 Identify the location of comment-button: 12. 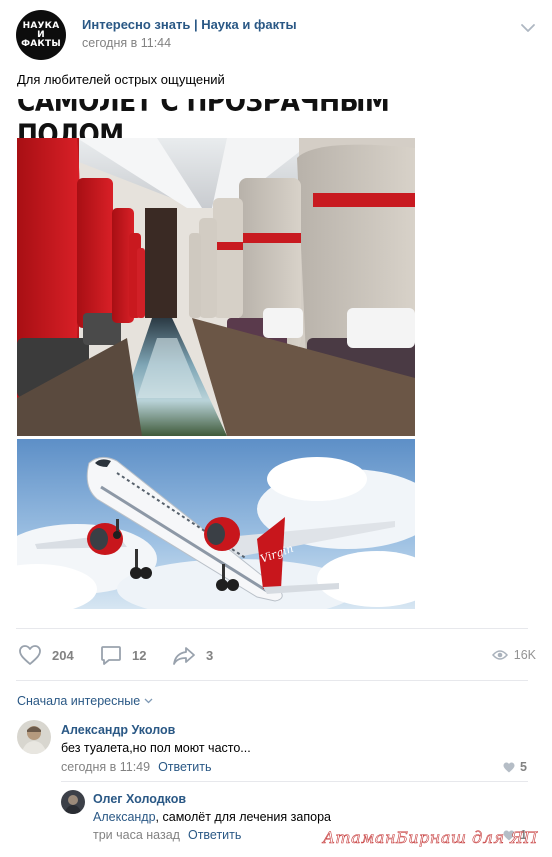
(123, 655).